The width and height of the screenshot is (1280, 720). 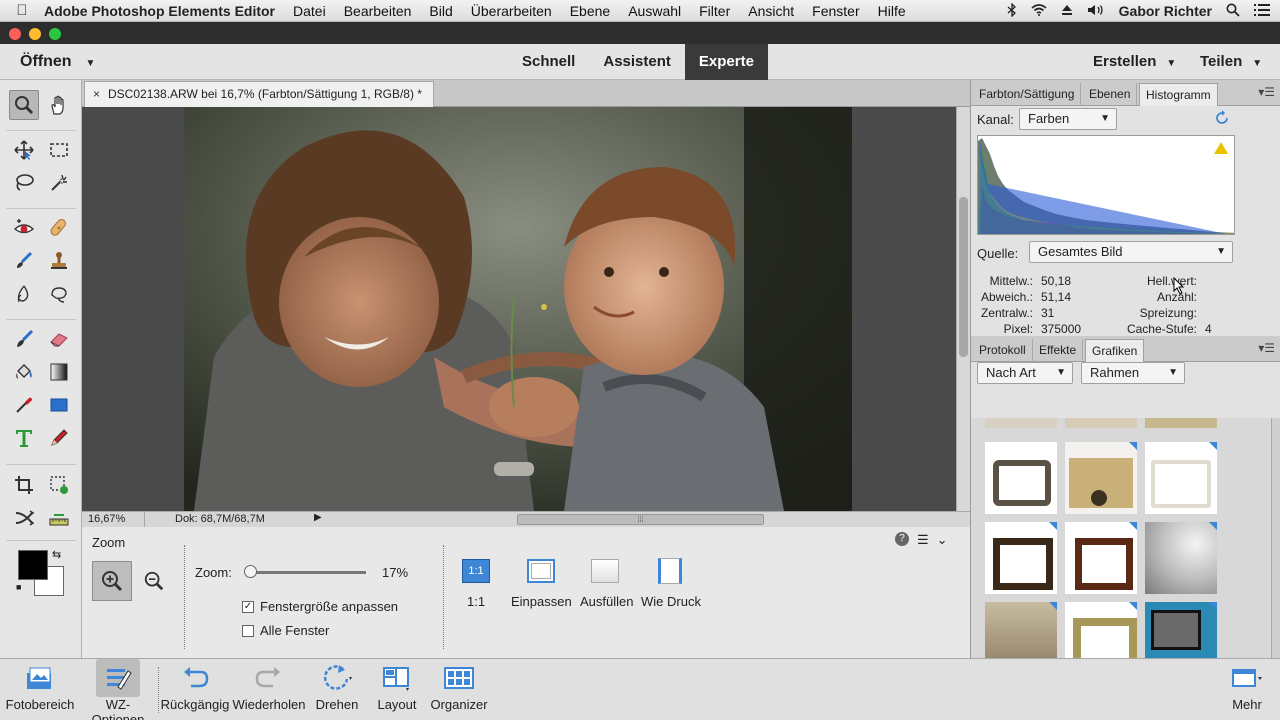 I want to click on view-print-label: Wie Druck, so click(x=671, y=601).